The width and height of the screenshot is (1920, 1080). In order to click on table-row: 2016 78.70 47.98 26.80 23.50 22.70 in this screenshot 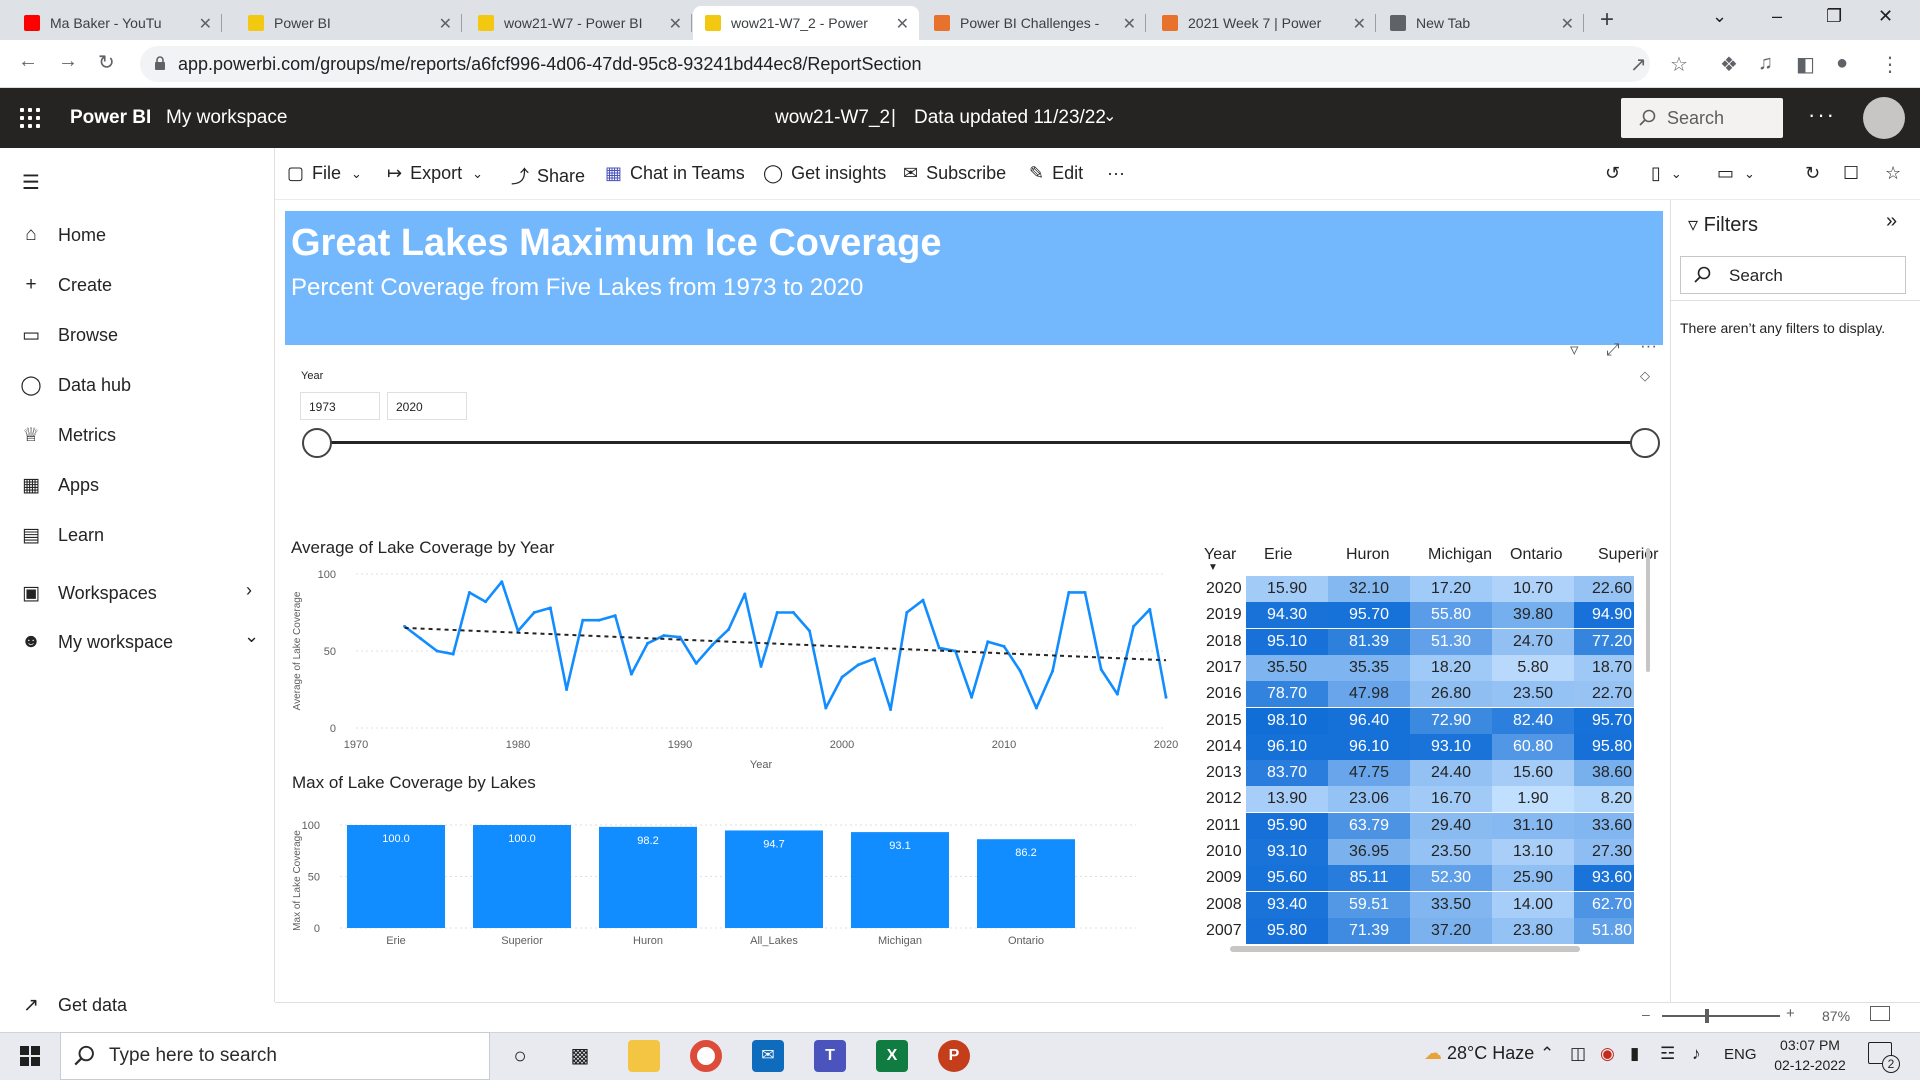, I will do `click(1426, 694)`.